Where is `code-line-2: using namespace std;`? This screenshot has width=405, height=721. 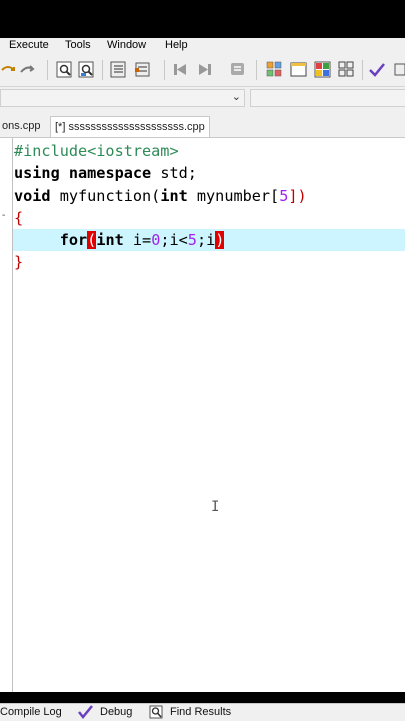
code-line-2: using namespace std; is located at coordinates (105, 173).